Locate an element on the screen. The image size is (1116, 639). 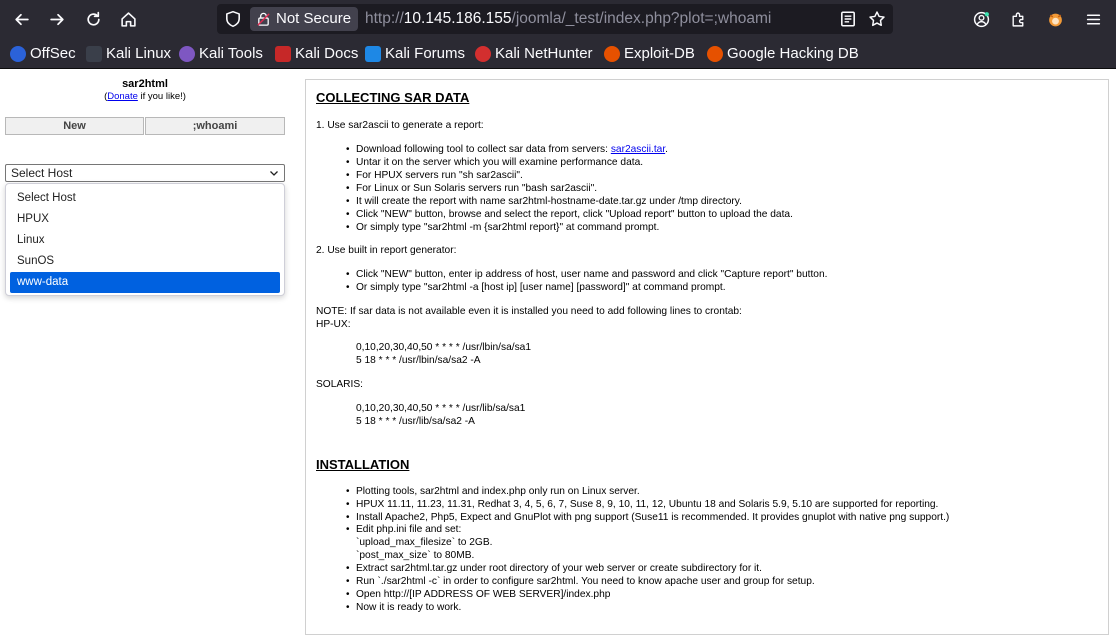
not-secure-badge: Not Secure is located at coordinates (304, 19).